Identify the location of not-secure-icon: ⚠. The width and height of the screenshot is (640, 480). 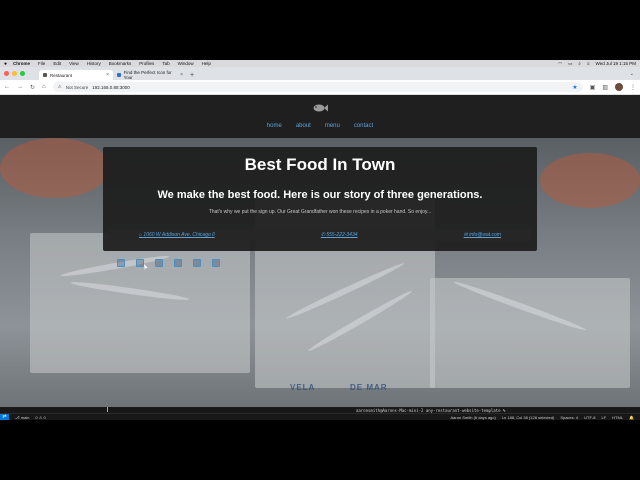
(60, 87).